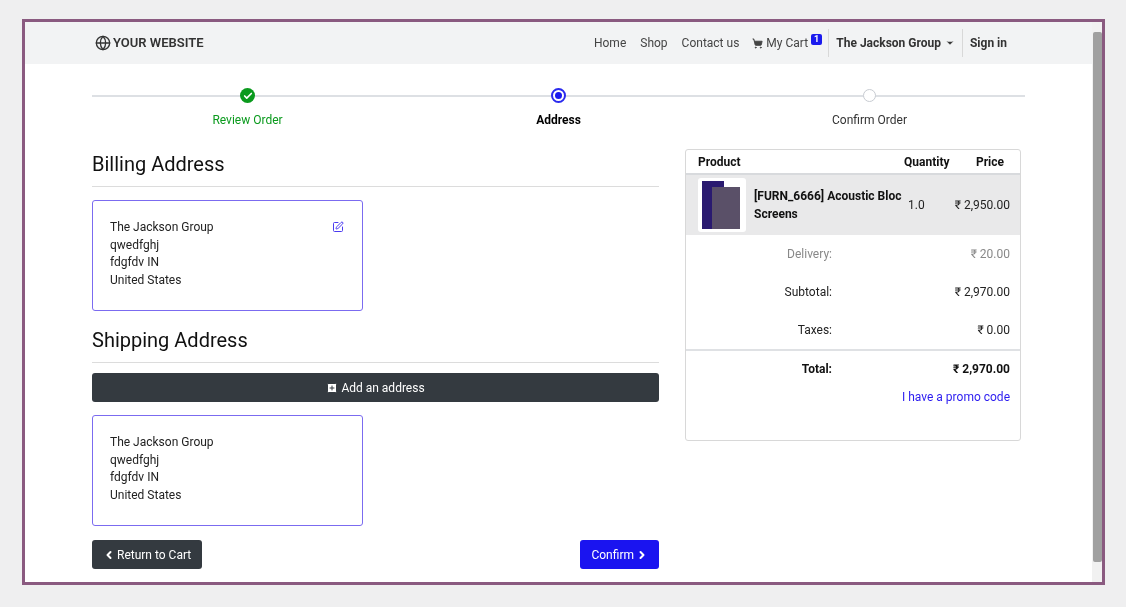 The width and height of the screenshot is (1126, 607). I want to click on add-address-button: Add an address, so click(375, 387).